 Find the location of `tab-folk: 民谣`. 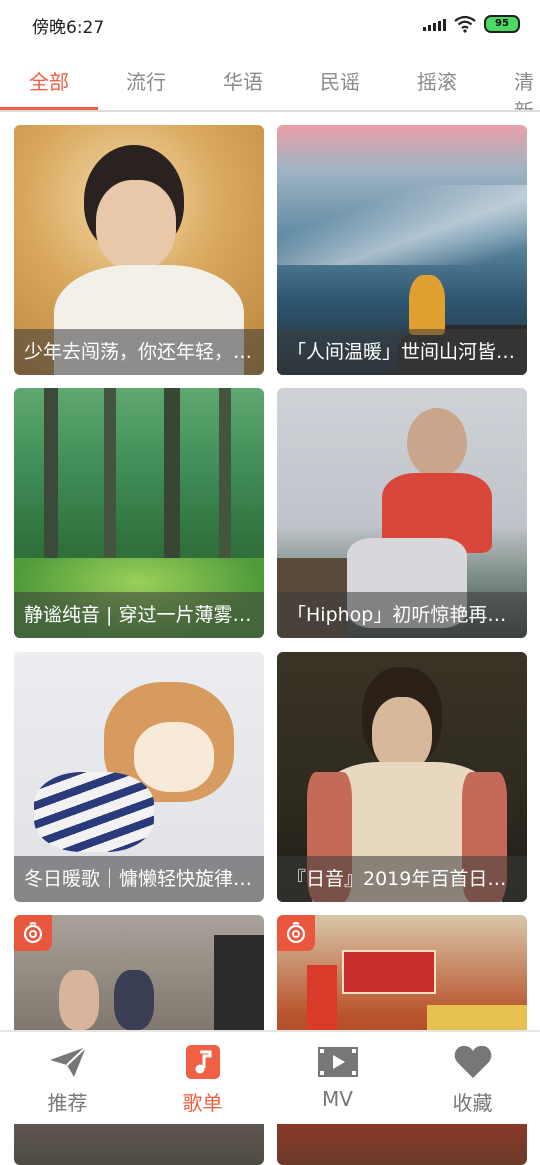

tab-folk: 民谣 is located at coordinates (340, 80).